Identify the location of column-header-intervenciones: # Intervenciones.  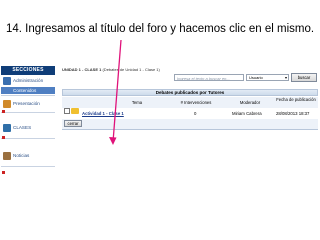
(196, 102).